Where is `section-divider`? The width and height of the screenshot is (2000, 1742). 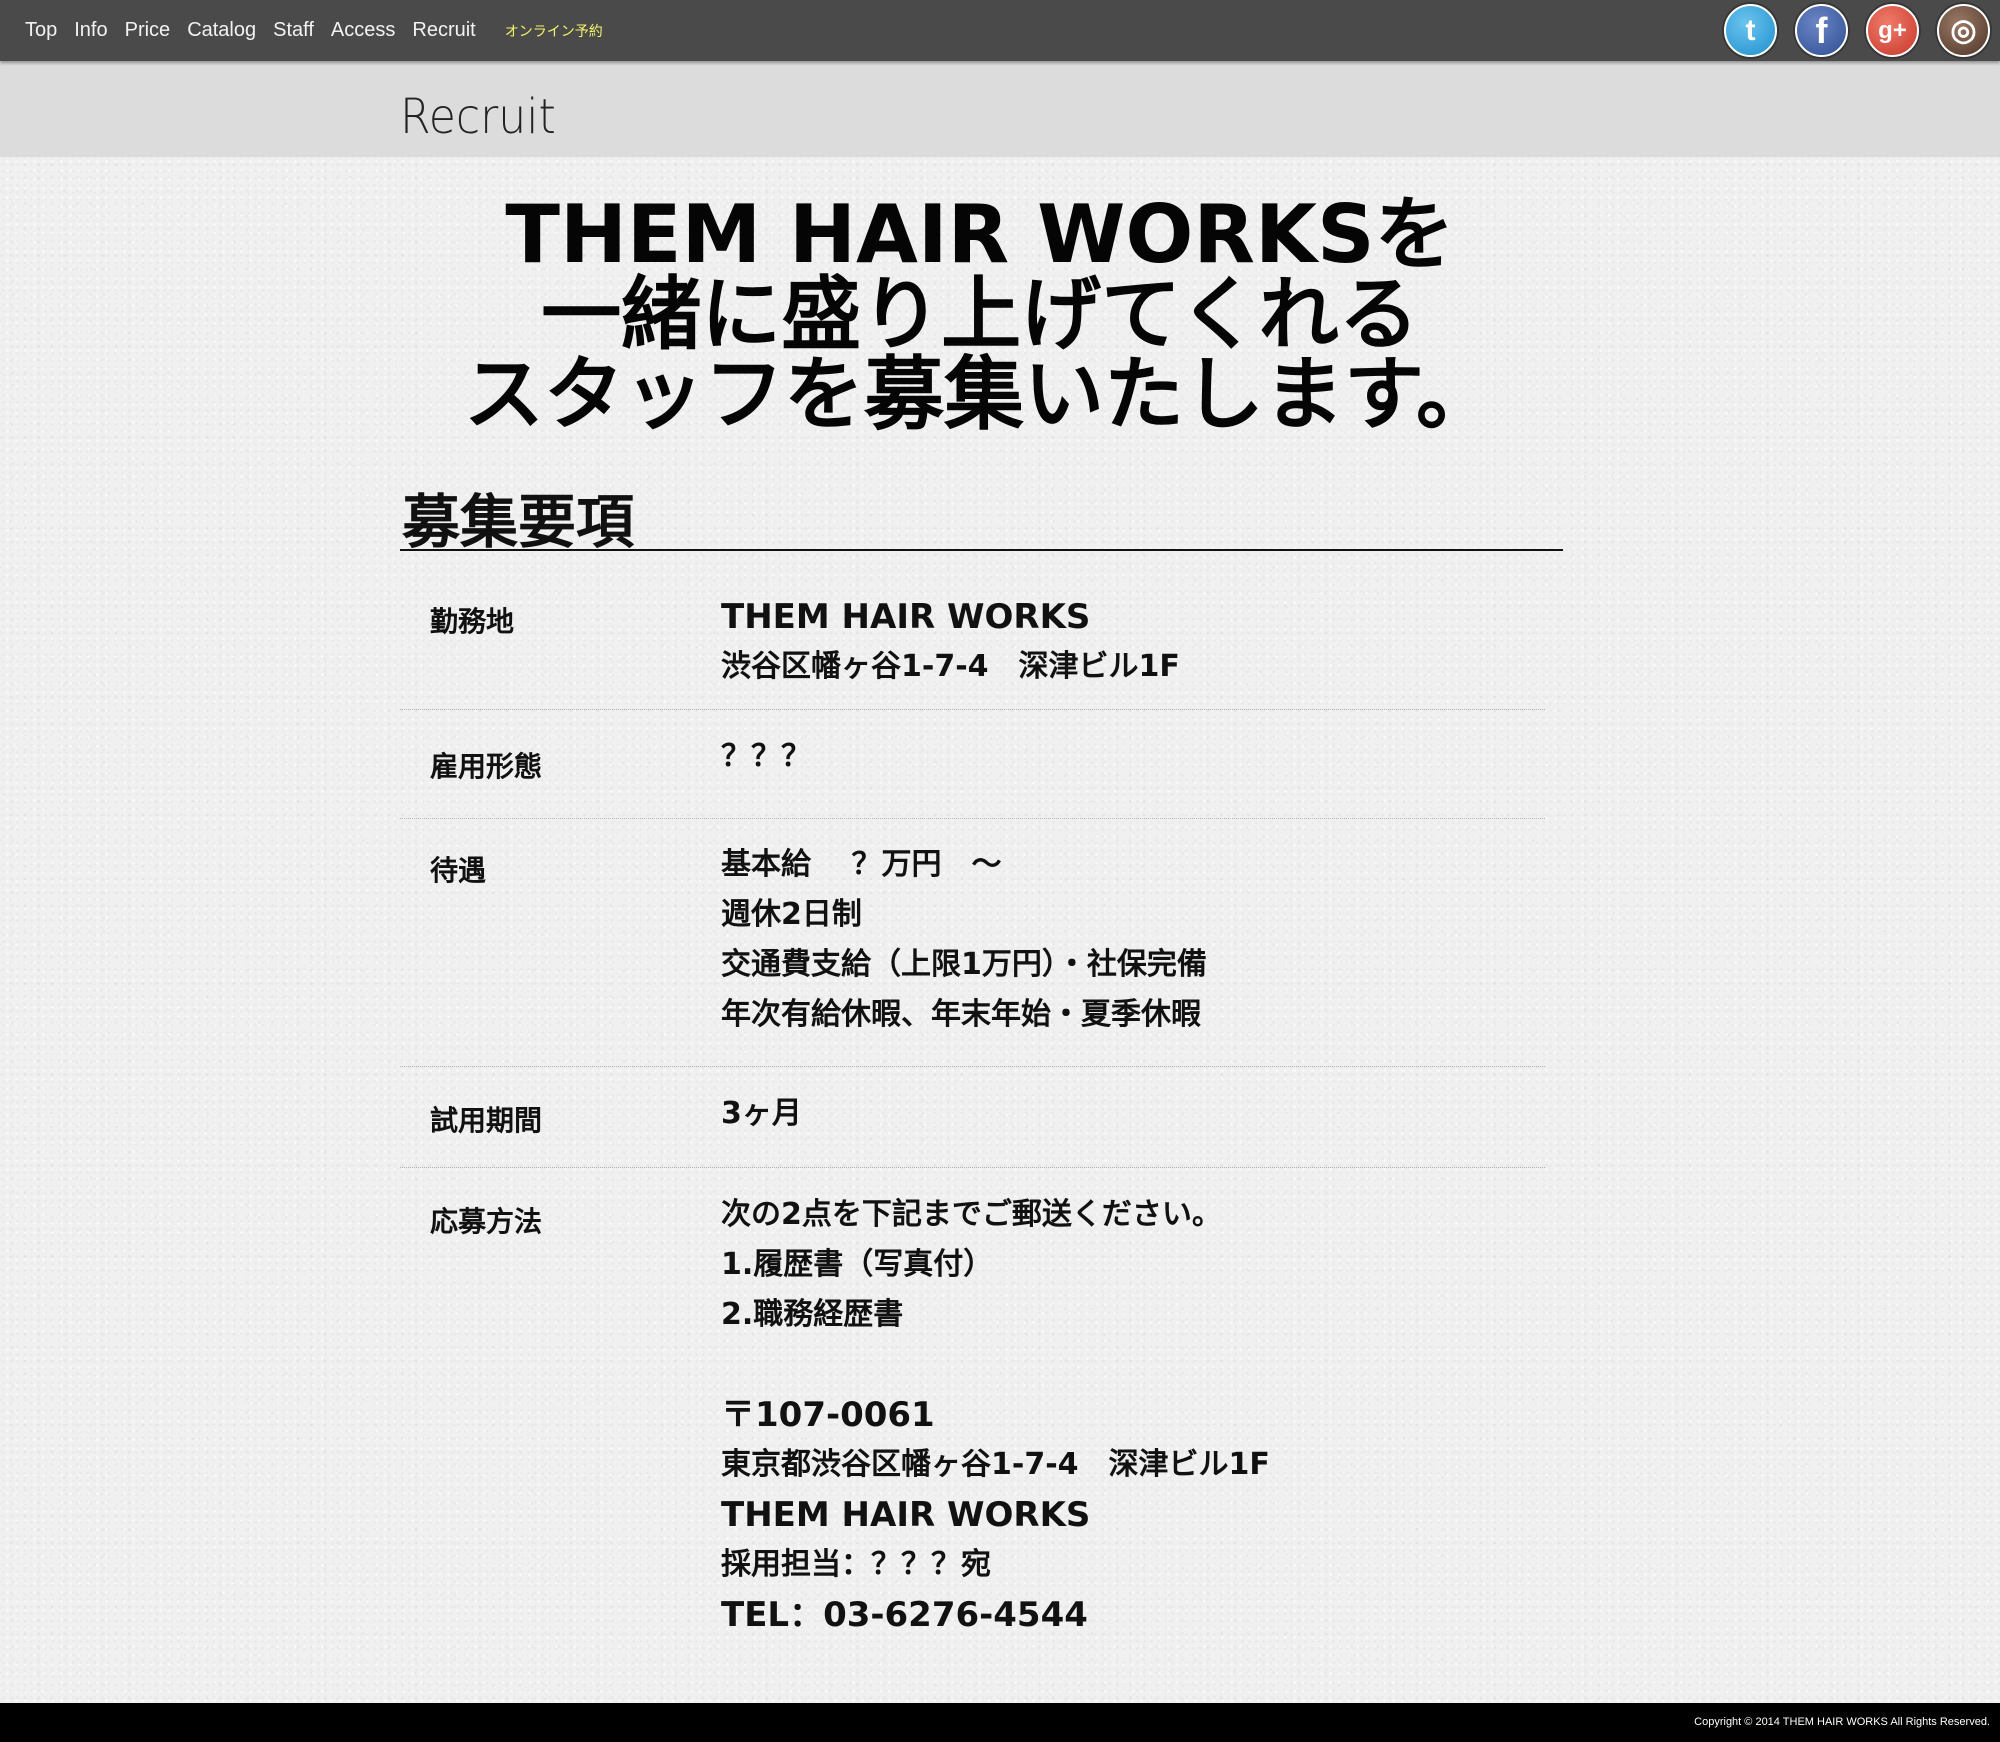 section-divider is located at coordinates (981, 550).